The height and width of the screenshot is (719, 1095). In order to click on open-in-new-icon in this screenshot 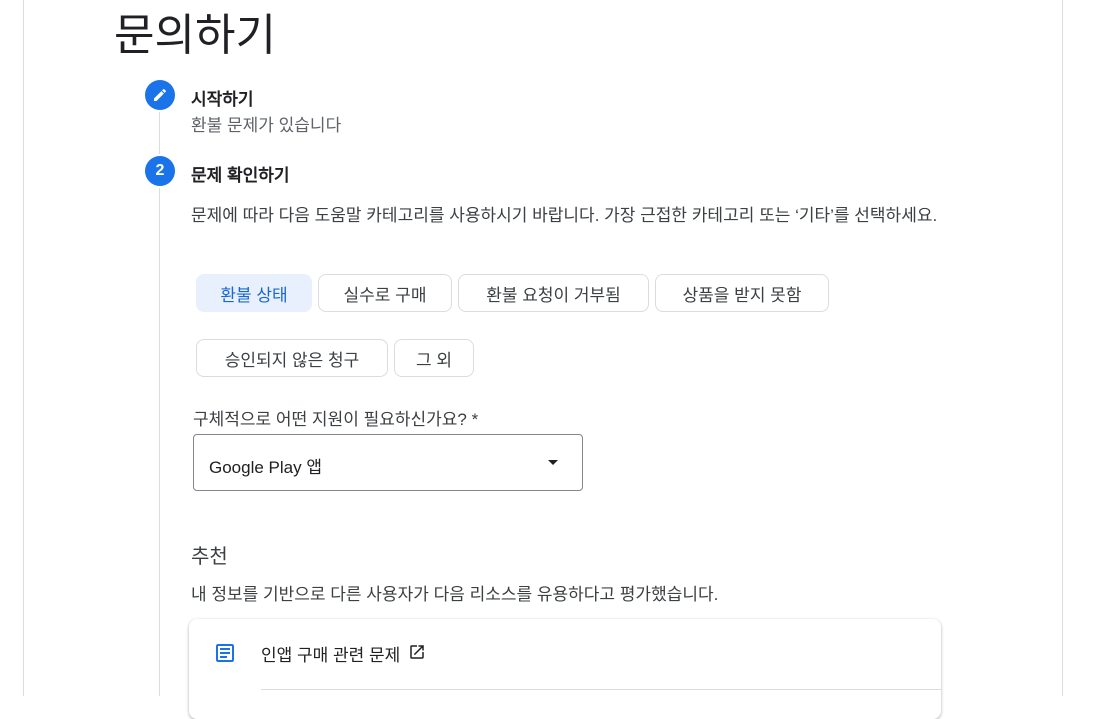, I will do `click(417, 652)`.